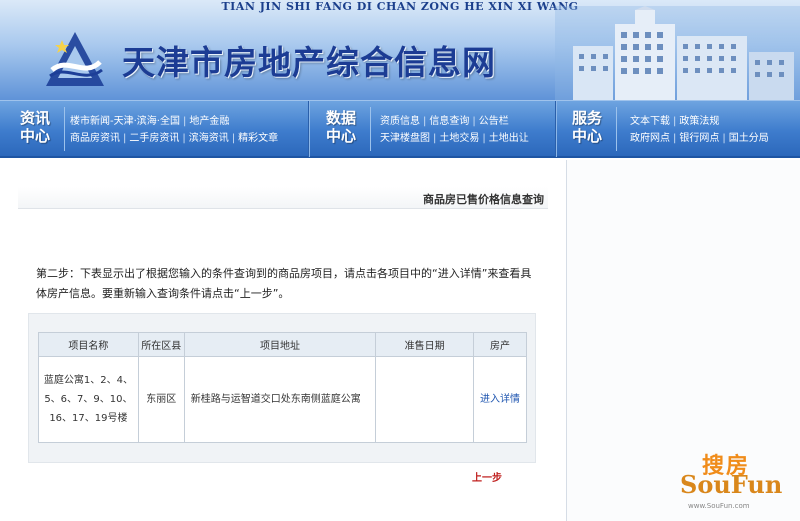  Describe the element at coordinates (500, 344) in the screenshot. I see `column-header: 房产` at that location.